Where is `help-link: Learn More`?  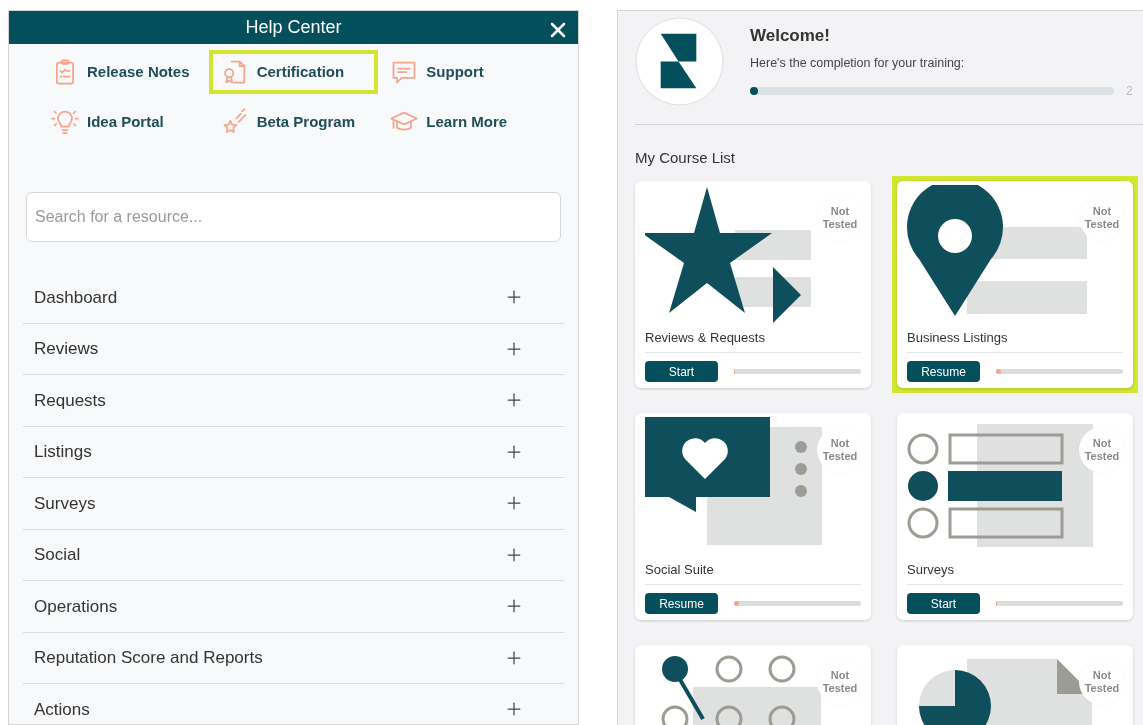
help-link: Learn More is located at coordinates (463, 122).